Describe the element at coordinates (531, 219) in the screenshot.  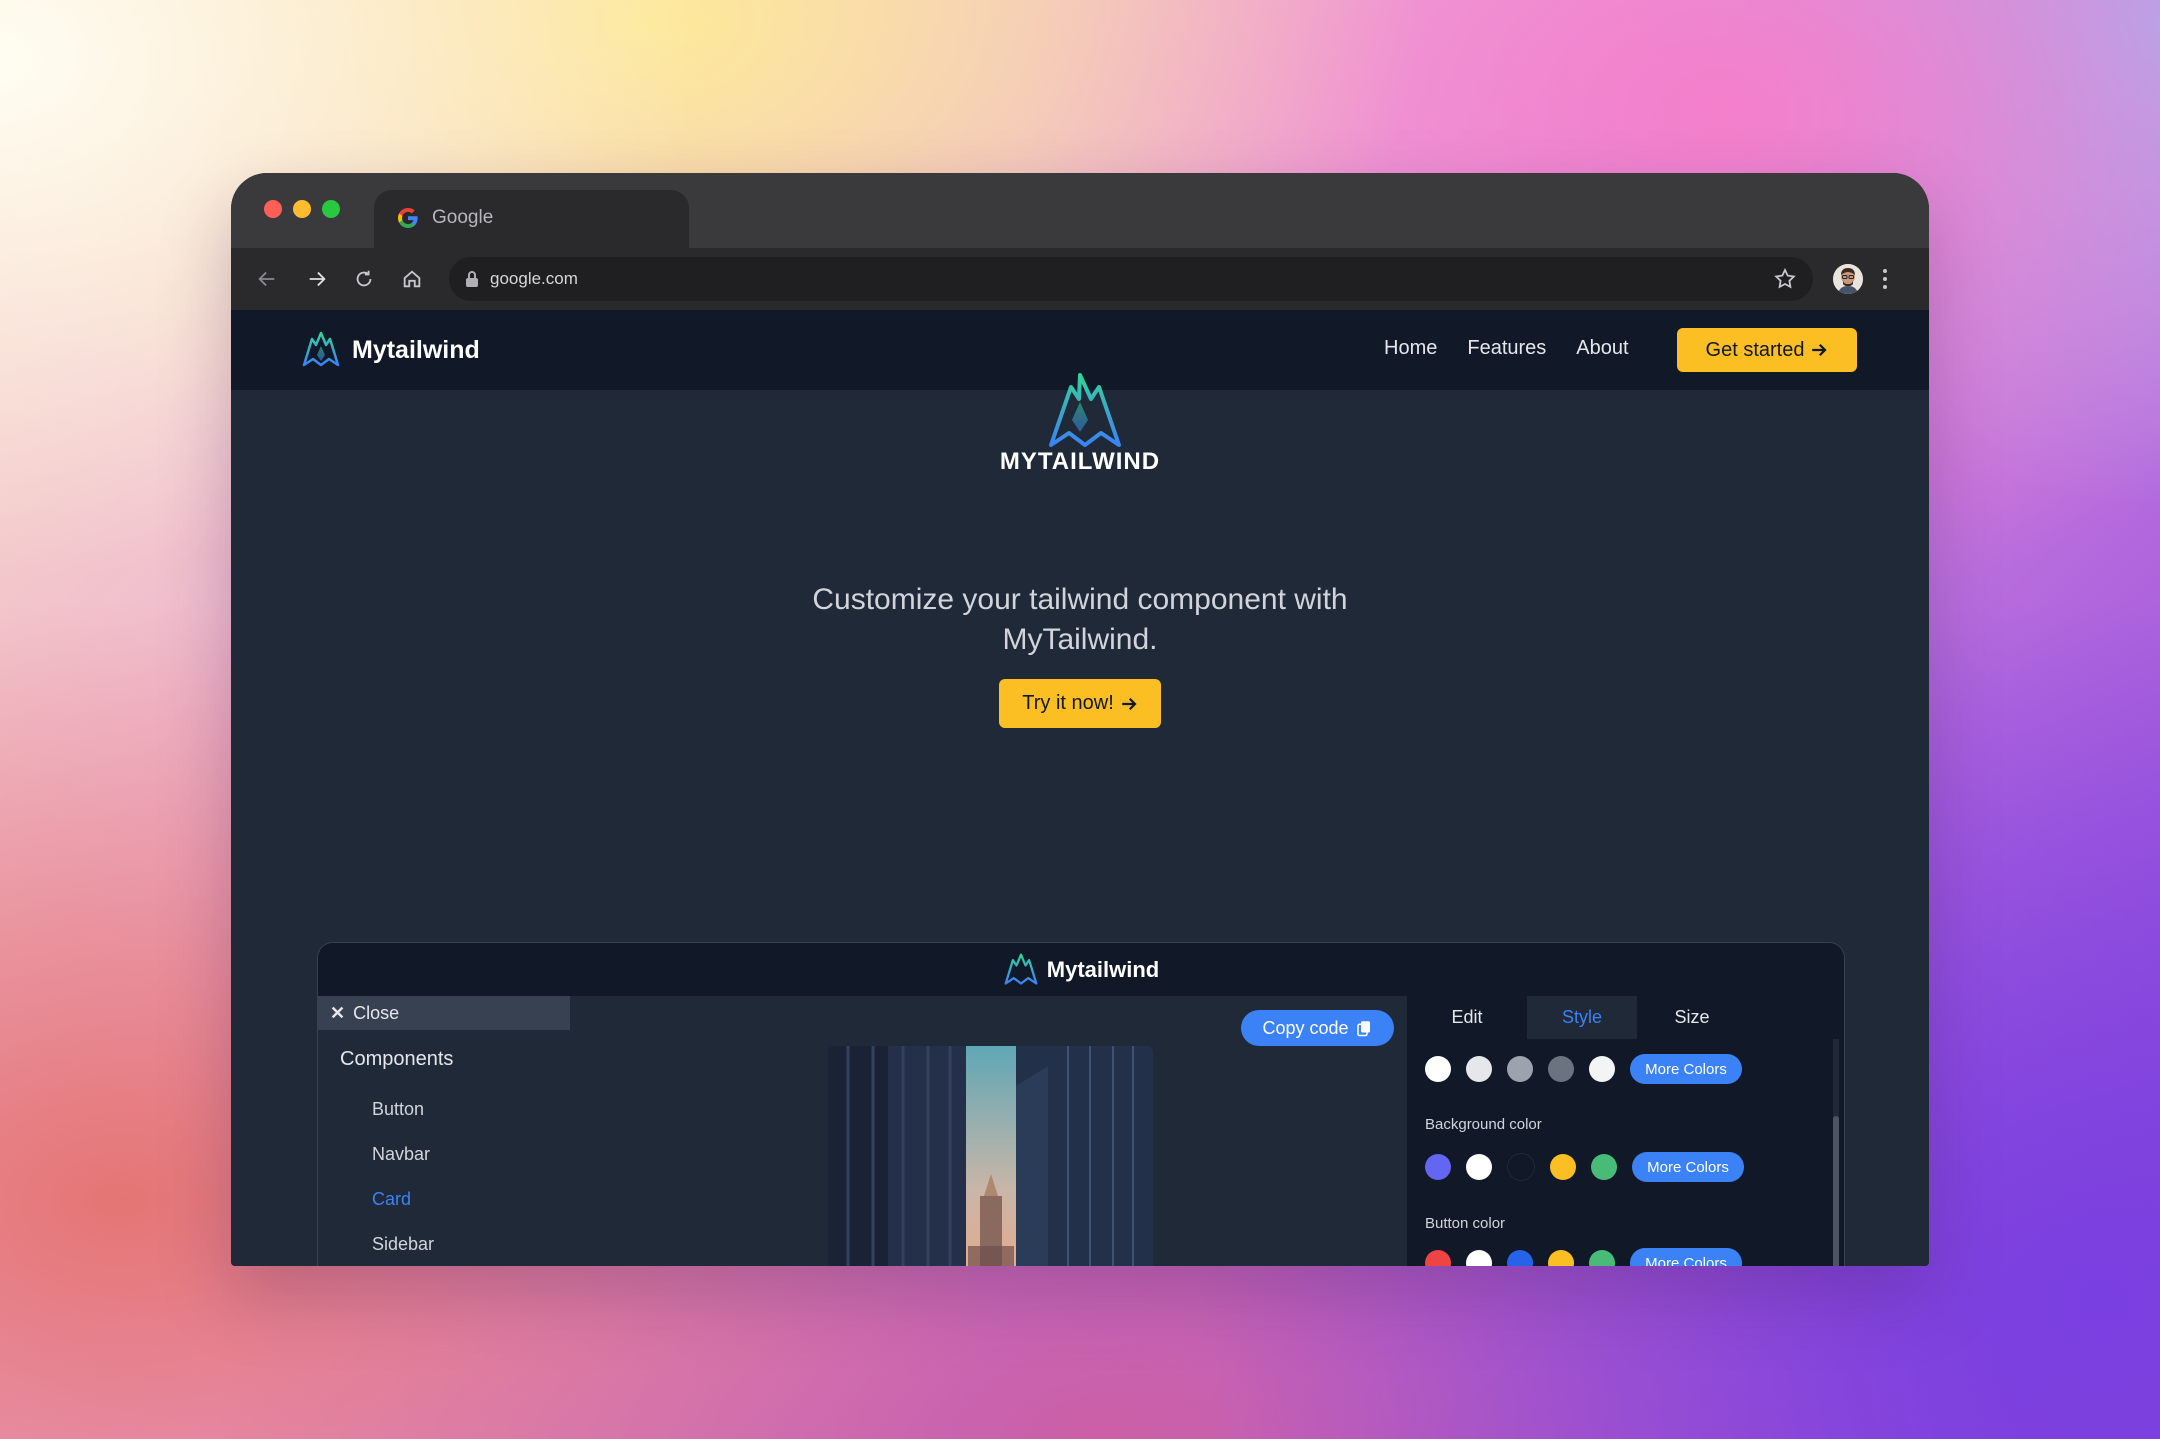
I see `browser-tab-google: Google` at that location.